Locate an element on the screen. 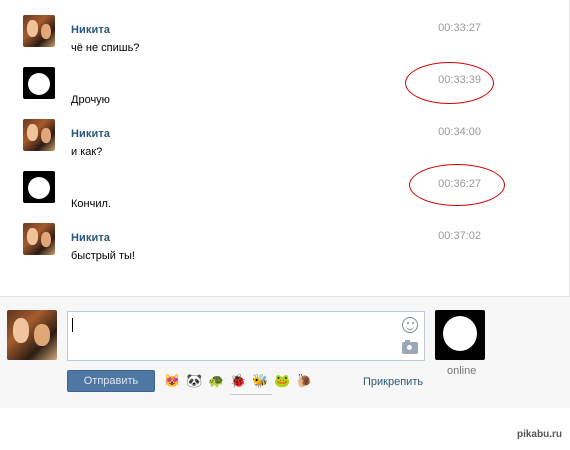  send-button: Отправить is located at coordinates (111, 381).